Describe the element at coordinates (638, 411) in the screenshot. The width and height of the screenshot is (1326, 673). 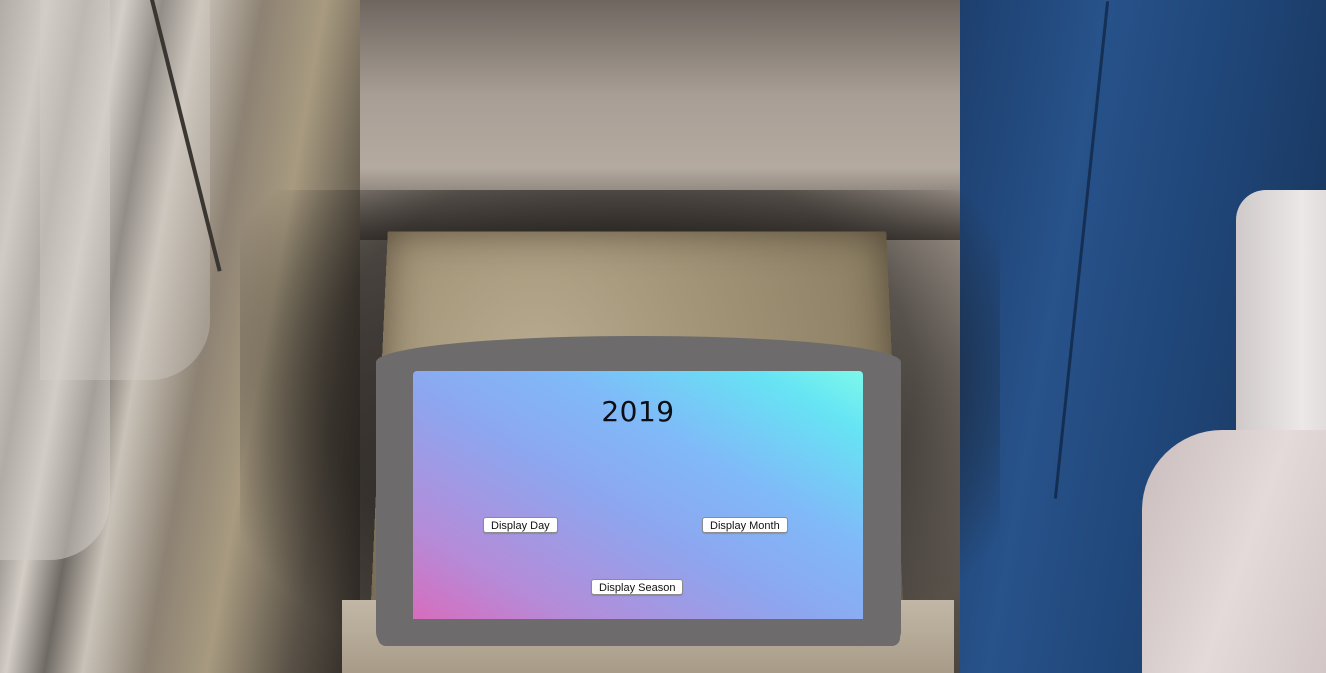
I see `year-display: 2019` at that location.